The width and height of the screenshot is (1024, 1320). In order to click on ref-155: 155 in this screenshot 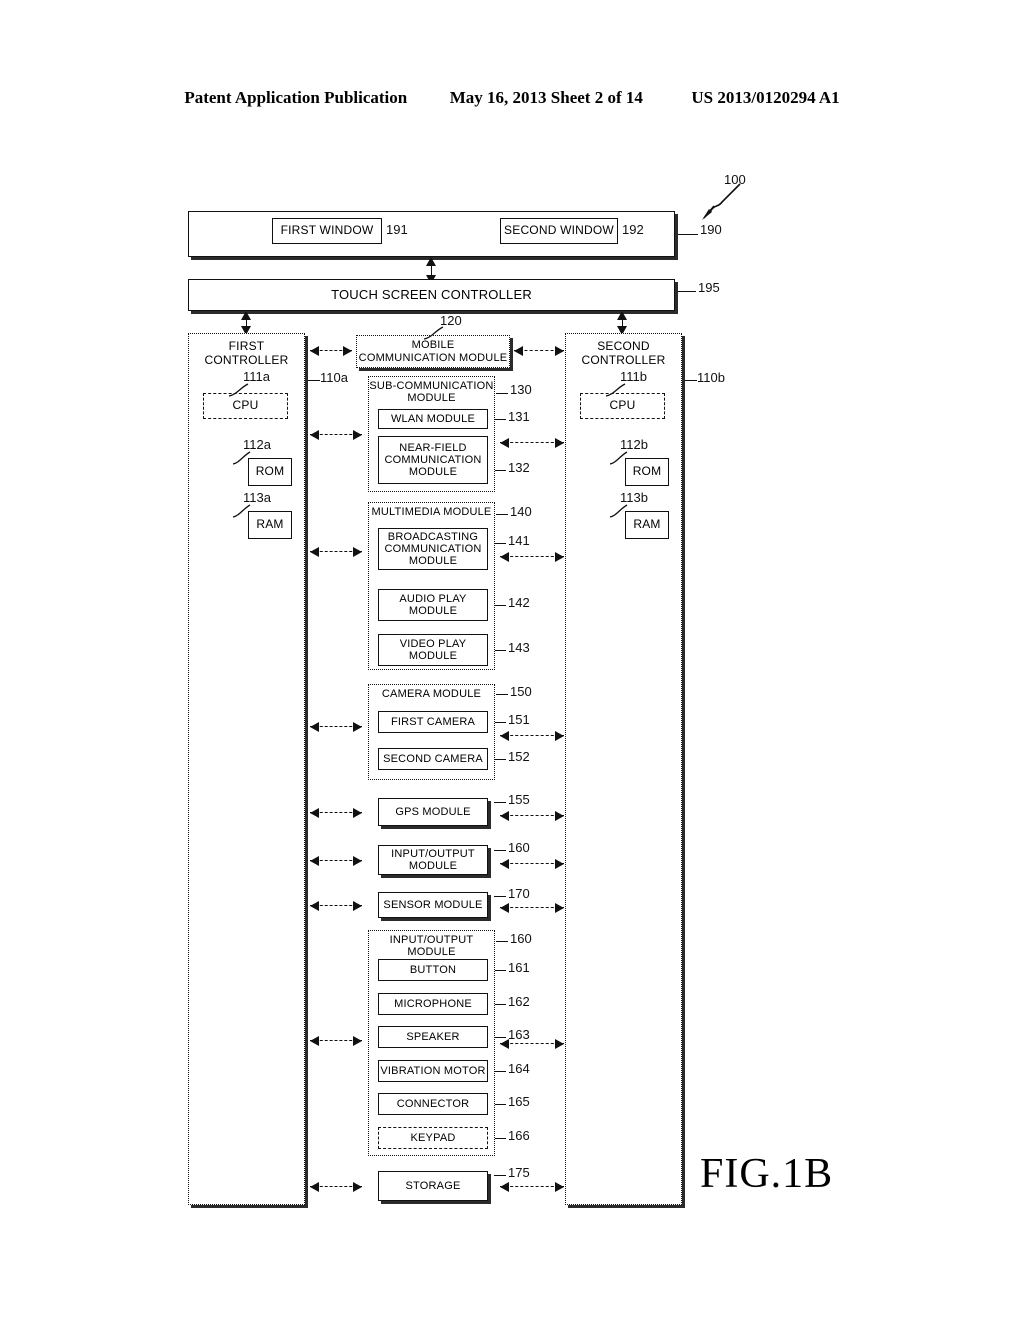, I will do `click(519, 799)`.